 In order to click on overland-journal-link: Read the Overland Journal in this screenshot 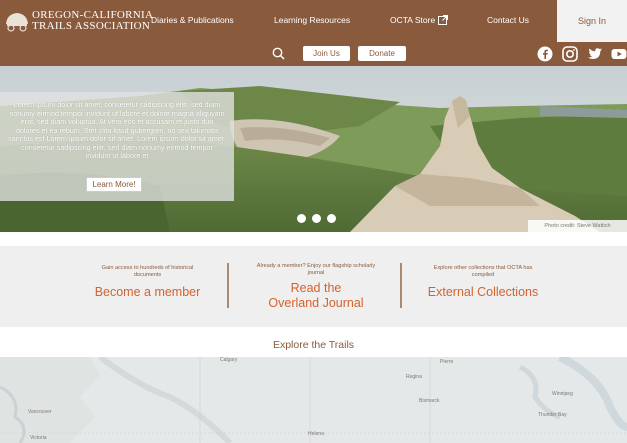, I will do `click(316, 296)`.